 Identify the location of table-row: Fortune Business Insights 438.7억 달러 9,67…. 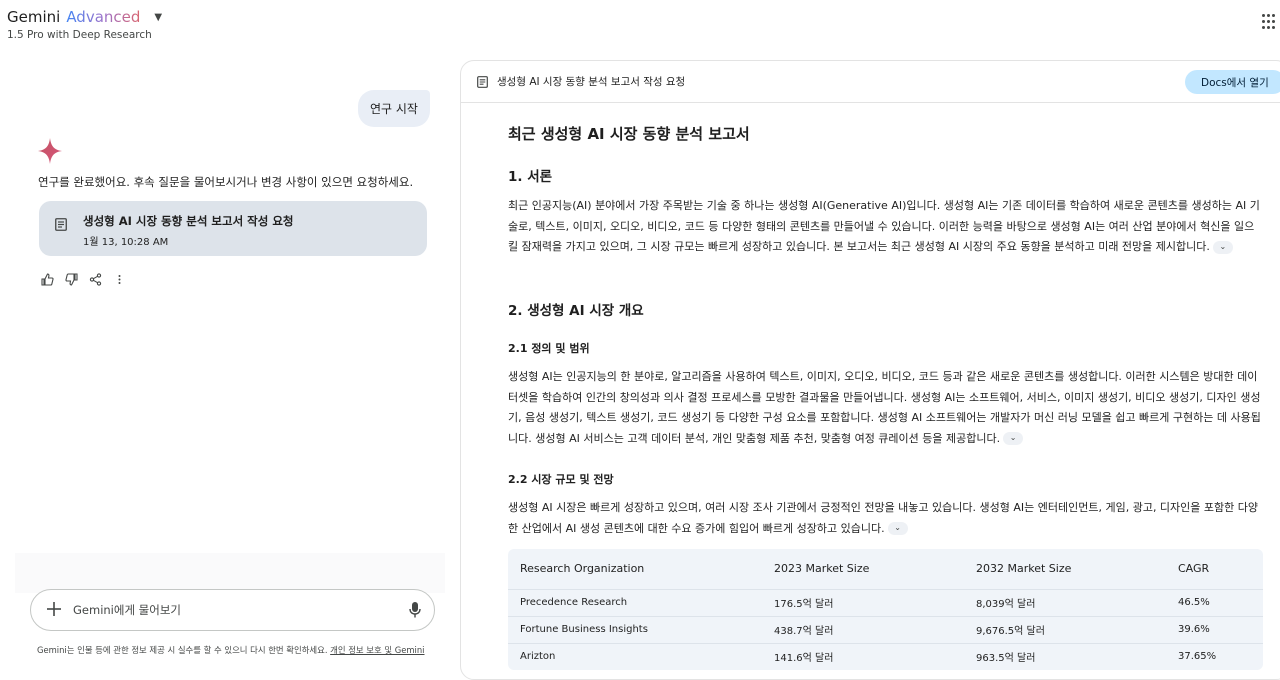
(885, 629).